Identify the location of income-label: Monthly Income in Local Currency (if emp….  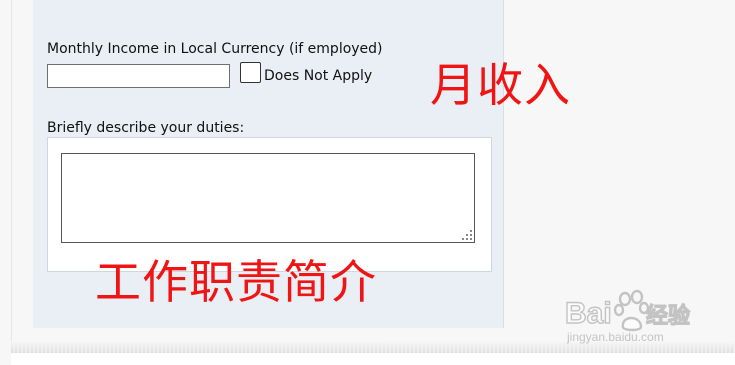
(215, 49).